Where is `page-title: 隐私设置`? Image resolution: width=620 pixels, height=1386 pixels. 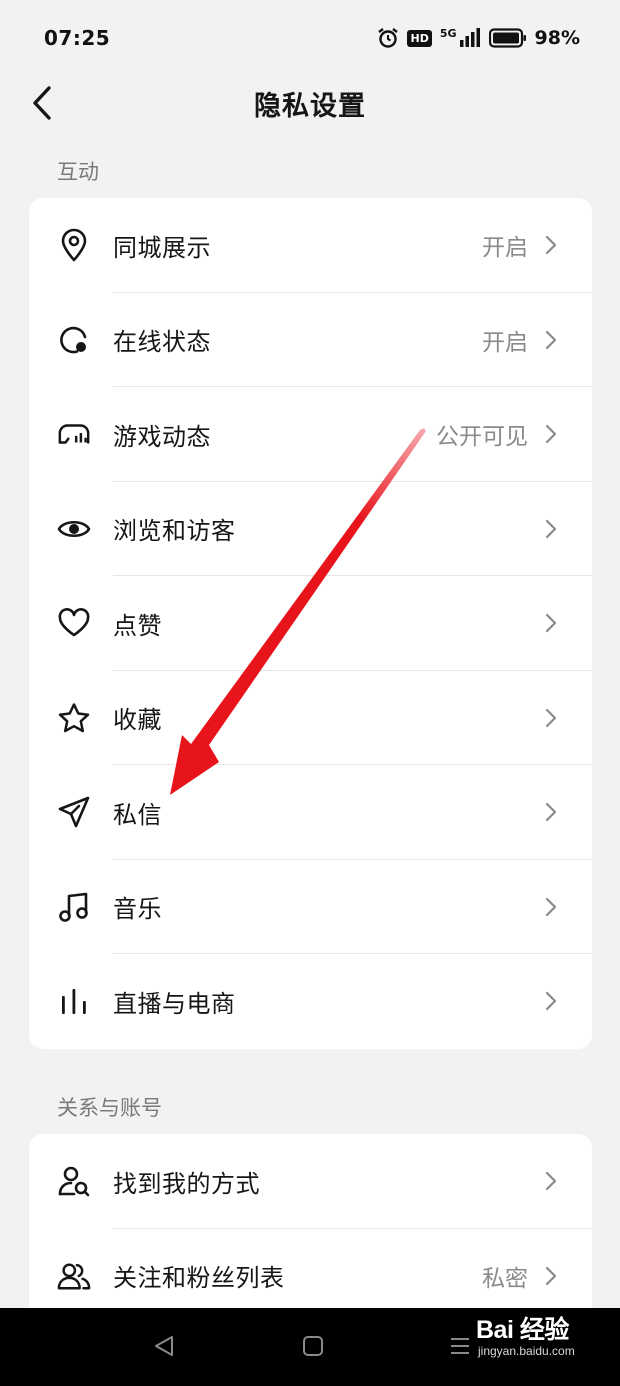
page-title: 隐私设置 is located at coordinates (310, 106).